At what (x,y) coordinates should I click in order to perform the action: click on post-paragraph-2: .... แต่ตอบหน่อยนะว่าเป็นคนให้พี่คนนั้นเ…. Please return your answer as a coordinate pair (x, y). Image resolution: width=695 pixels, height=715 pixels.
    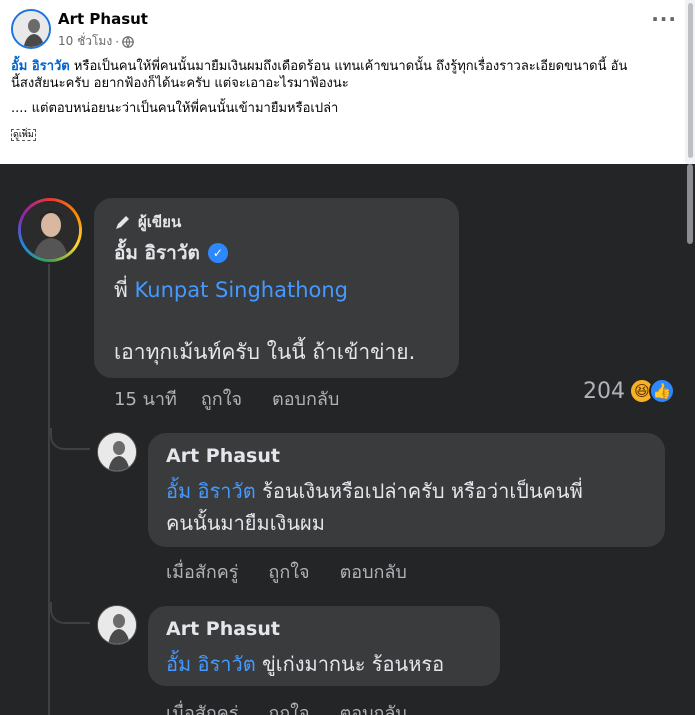
    Looking at the image, I should click on (175, 108).